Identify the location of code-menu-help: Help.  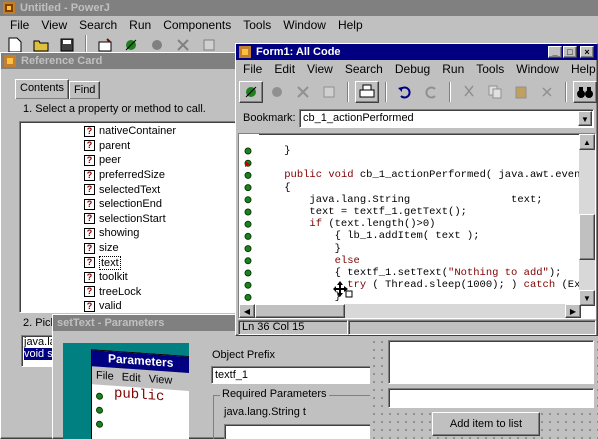
(581, 69).